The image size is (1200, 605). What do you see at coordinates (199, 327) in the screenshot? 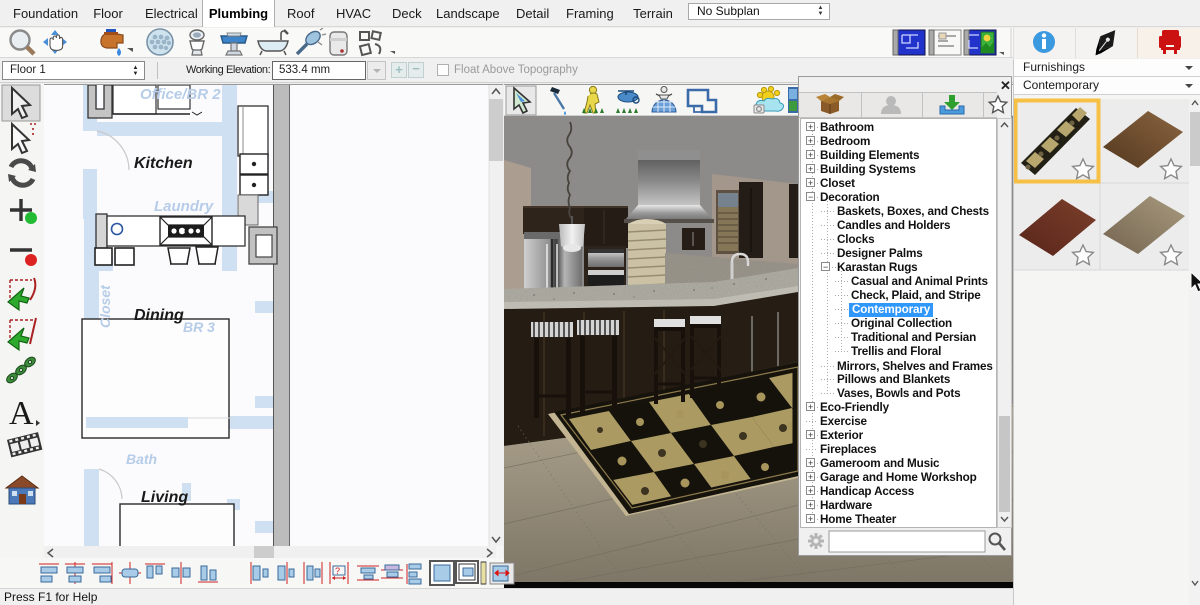
I see `svg-text: BR 3` at bounding box center [199, 327].